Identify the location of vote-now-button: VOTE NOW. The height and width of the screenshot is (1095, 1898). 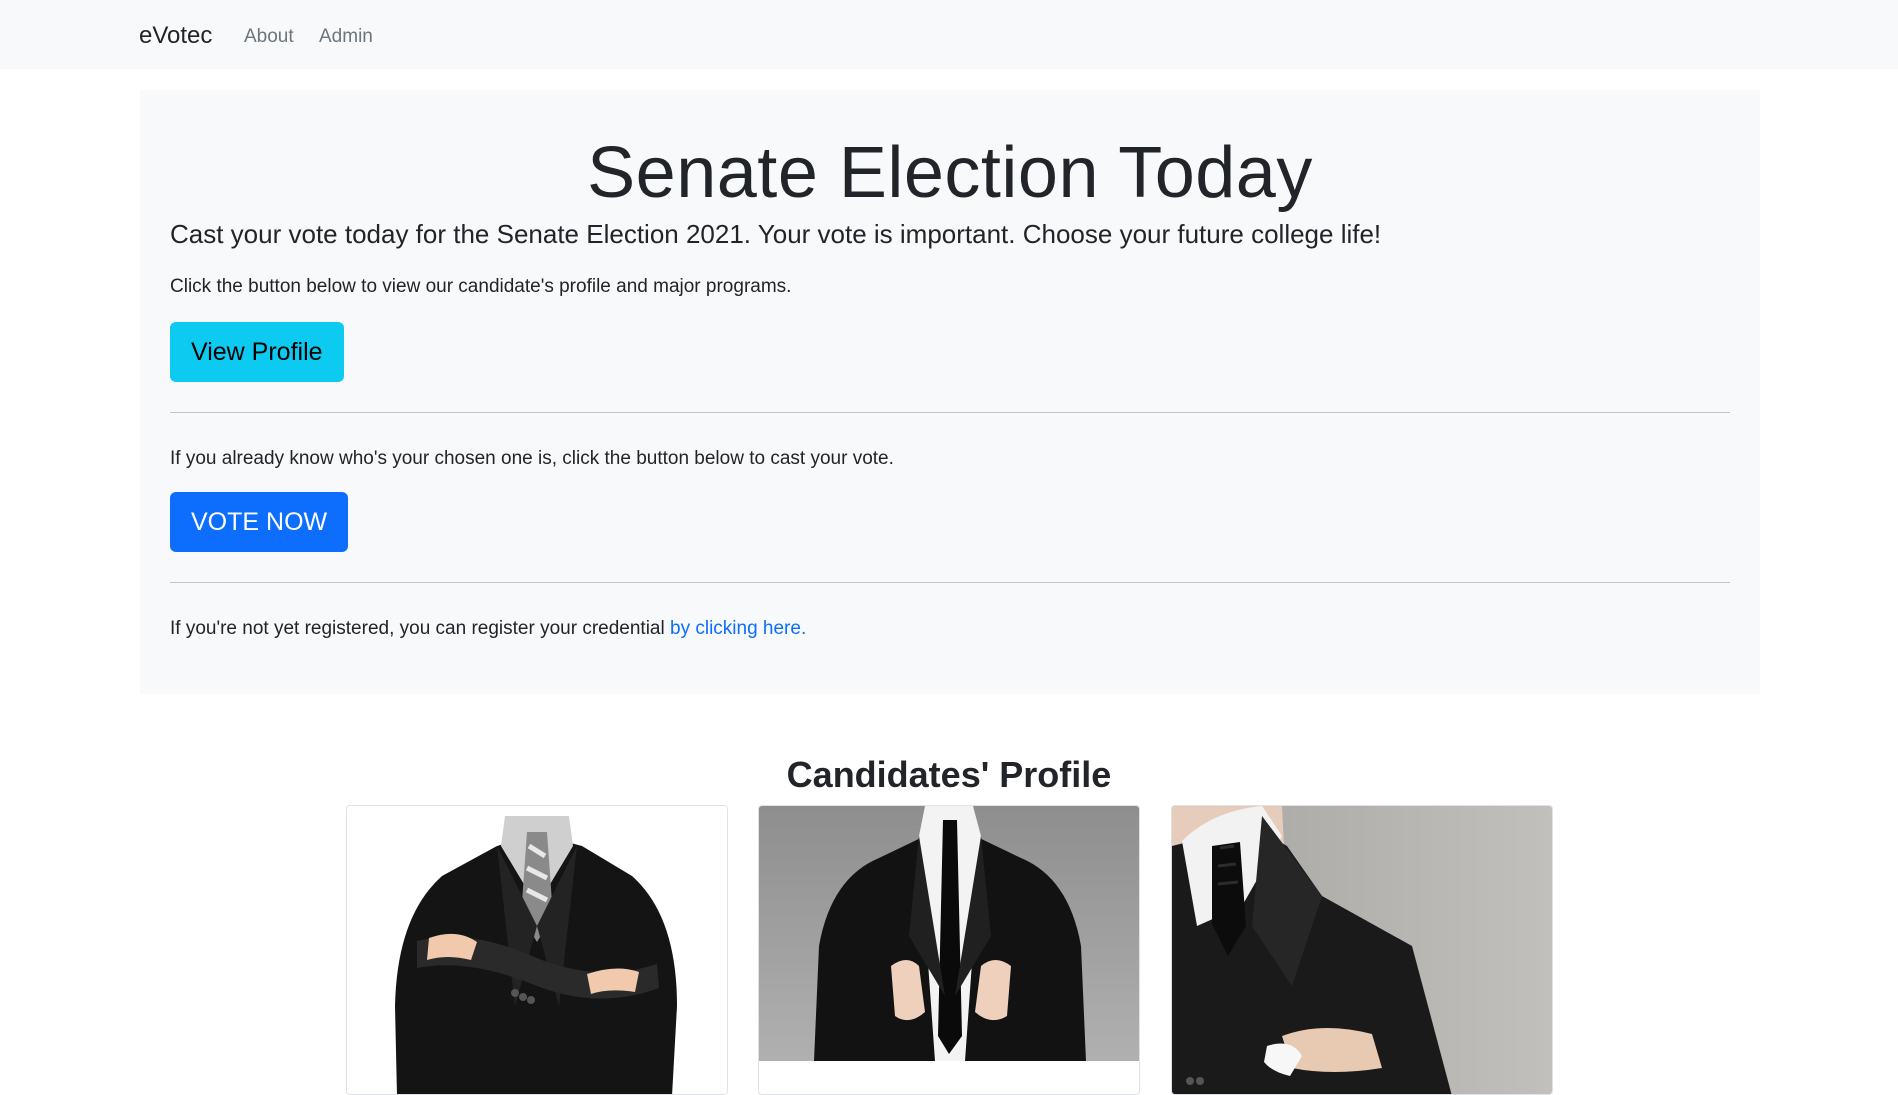
(259, 522).